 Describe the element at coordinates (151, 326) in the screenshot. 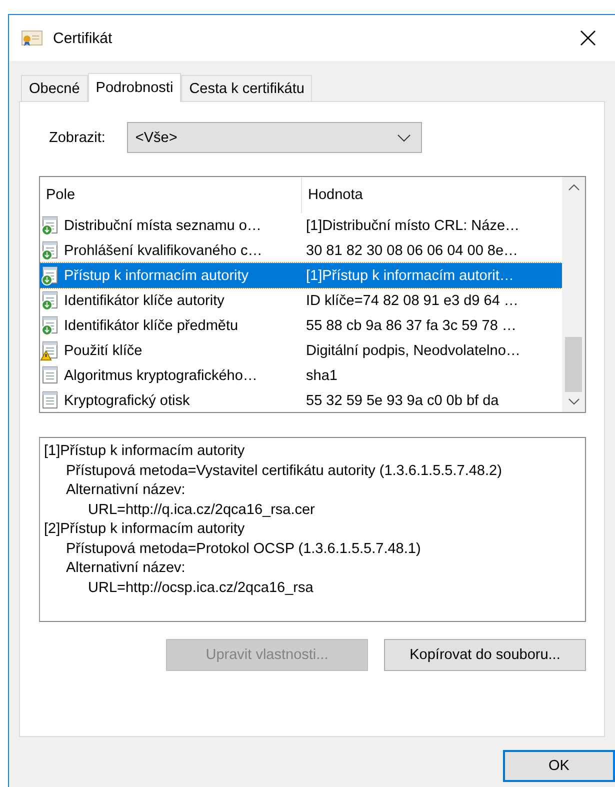

I see `field-name: Identifikátor klíče předmětu` at that location.